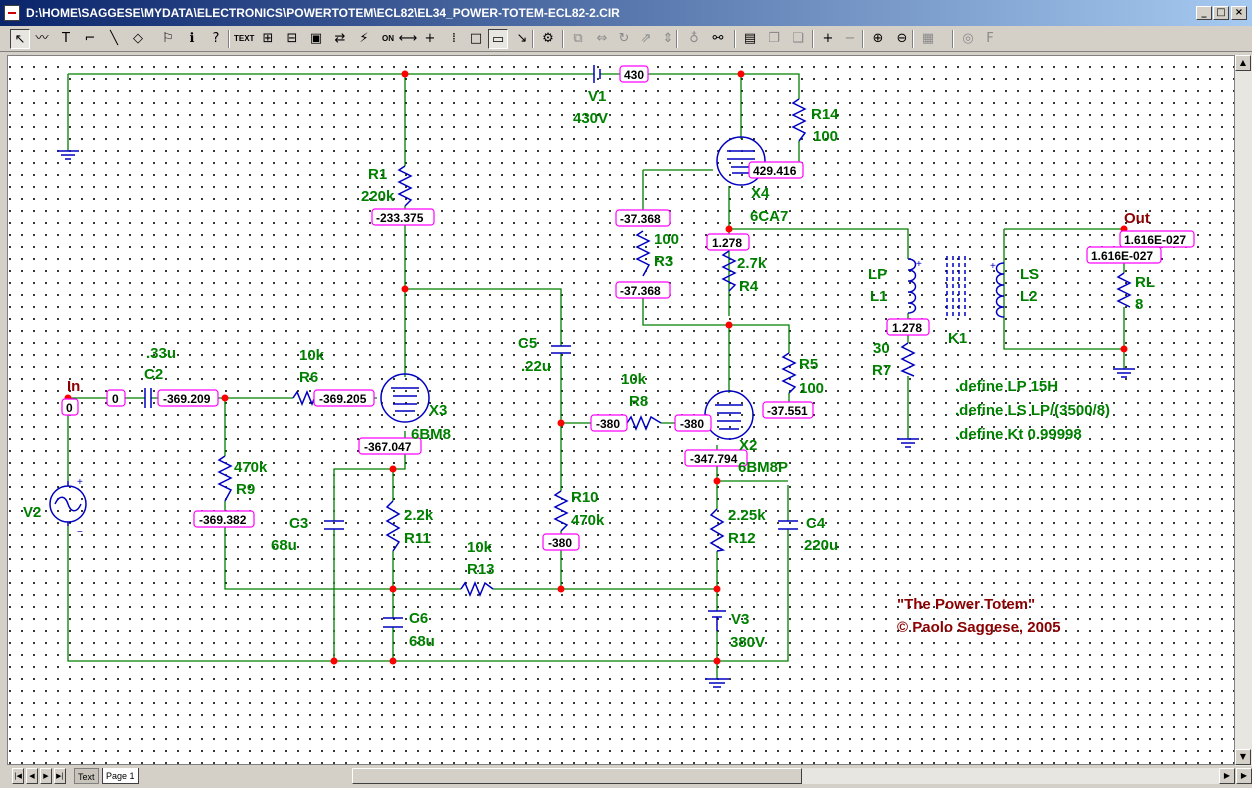 This screenshot has width=1252, height=788. I want to click on scroll-thumb, so click(577, 776).